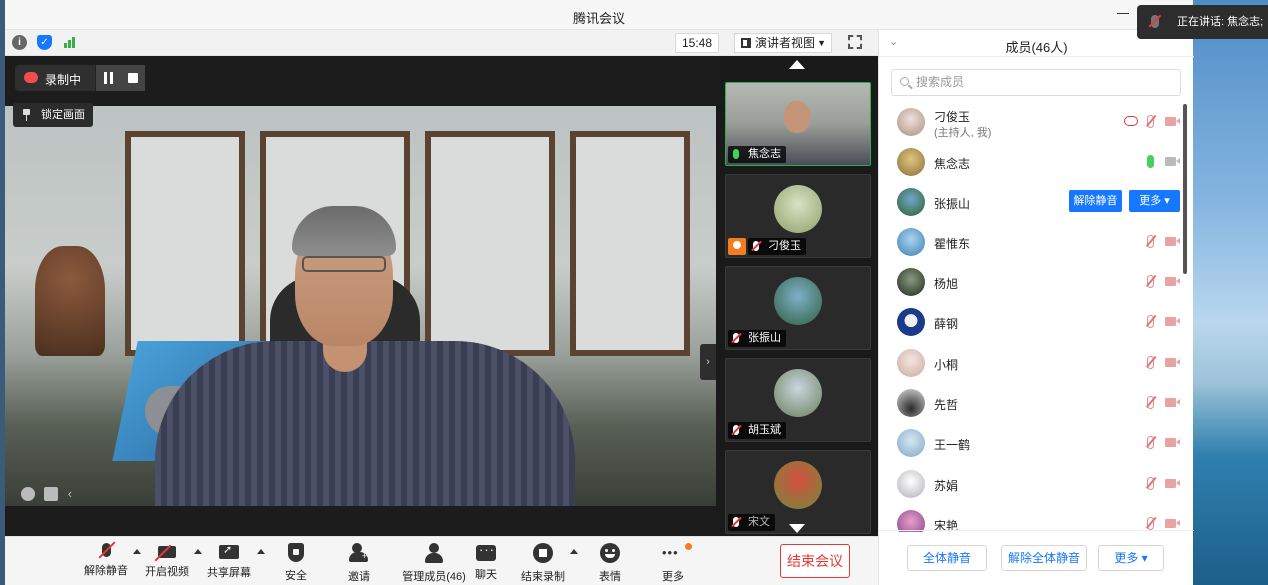 Image resolution: width=1268 pixels, height=585 pixels. What do you see at coordinates (1036, 82) in the screenshot?
I see `member-search-input: 搜索成员` at bounding box center [1036, 82].